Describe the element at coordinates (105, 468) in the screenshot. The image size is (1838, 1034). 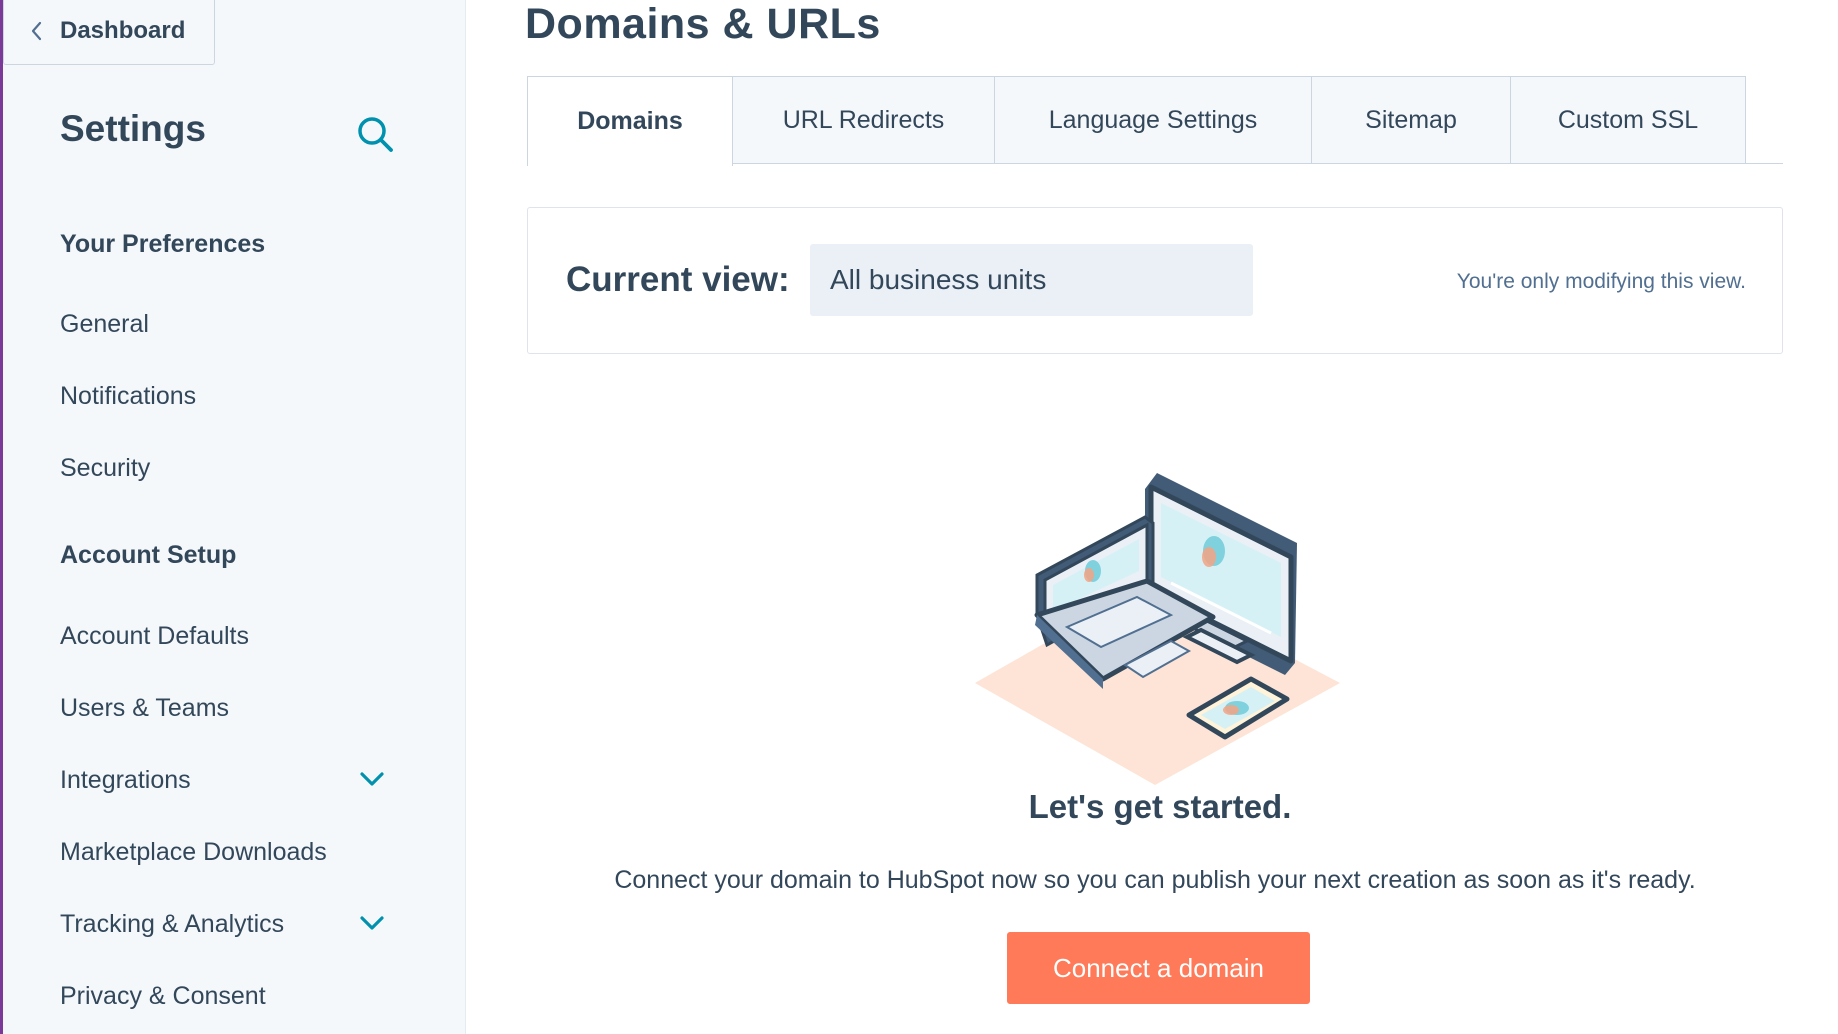
I see `sidebar-item-security: Security` at that location.